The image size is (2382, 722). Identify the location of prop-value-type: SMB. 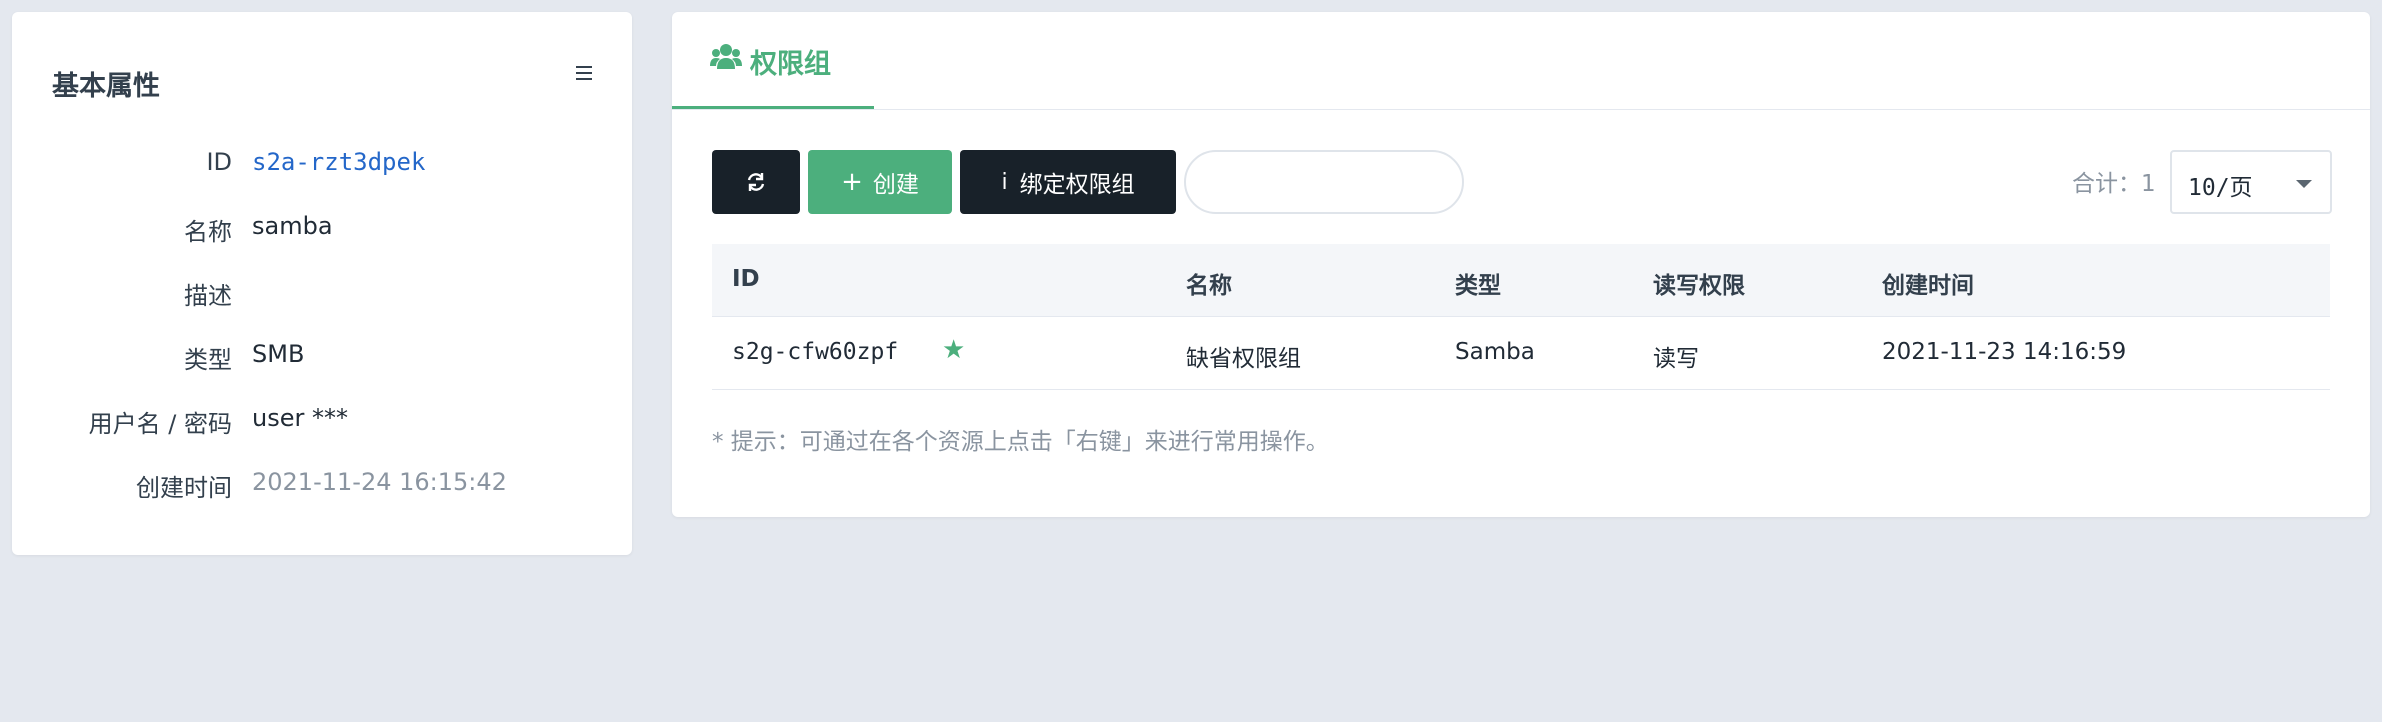
(278, 354).